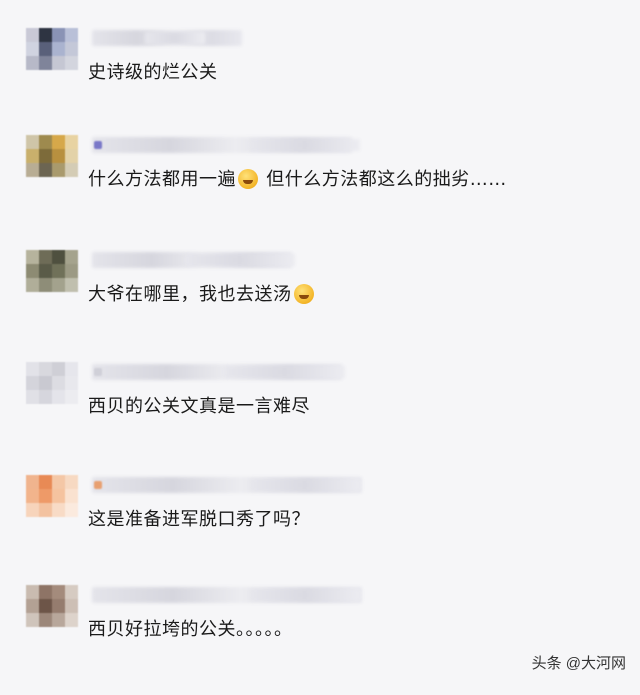 The width and height of the screenshot is (640, 695). I want to click on comment-text: 这是准备进军脱口秀了吗？, so click(199, 518).